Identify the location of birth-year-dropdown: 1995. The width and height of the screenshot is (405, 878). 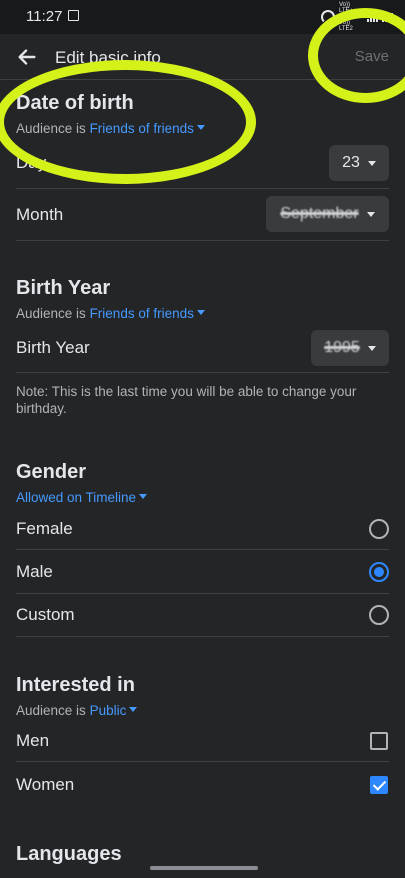
(350, 348).